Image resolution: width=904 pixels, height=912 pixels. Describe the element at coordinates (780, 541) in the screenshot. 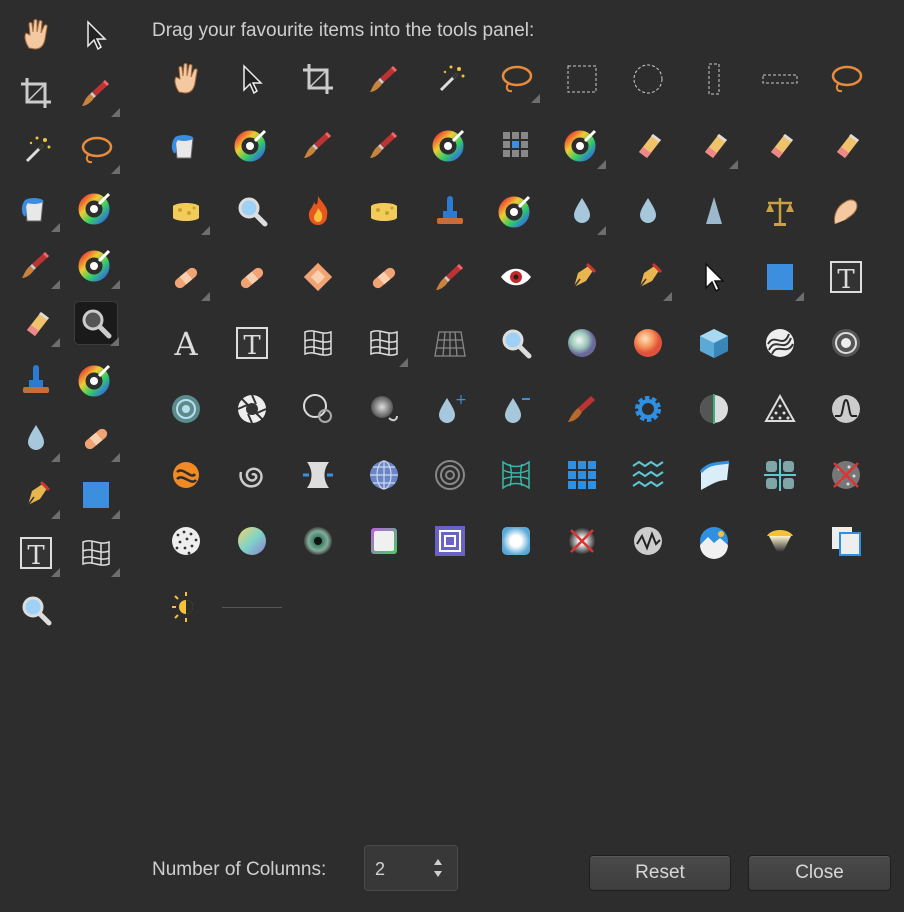

I see `palette-tool-lamp` at that location.